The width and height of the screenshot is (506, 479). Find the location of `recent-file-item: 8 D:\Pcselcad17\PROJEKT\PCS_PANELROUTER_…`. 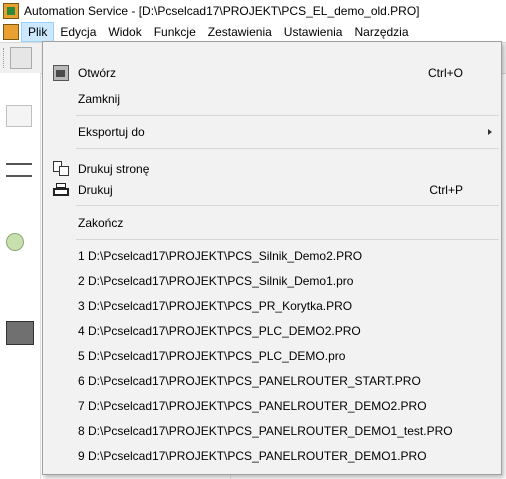

recent-file-item: 8 D:\Pcselcad17\PROJEKT\PCS_PANELROUTER_… is located at coordinates (272, 431).